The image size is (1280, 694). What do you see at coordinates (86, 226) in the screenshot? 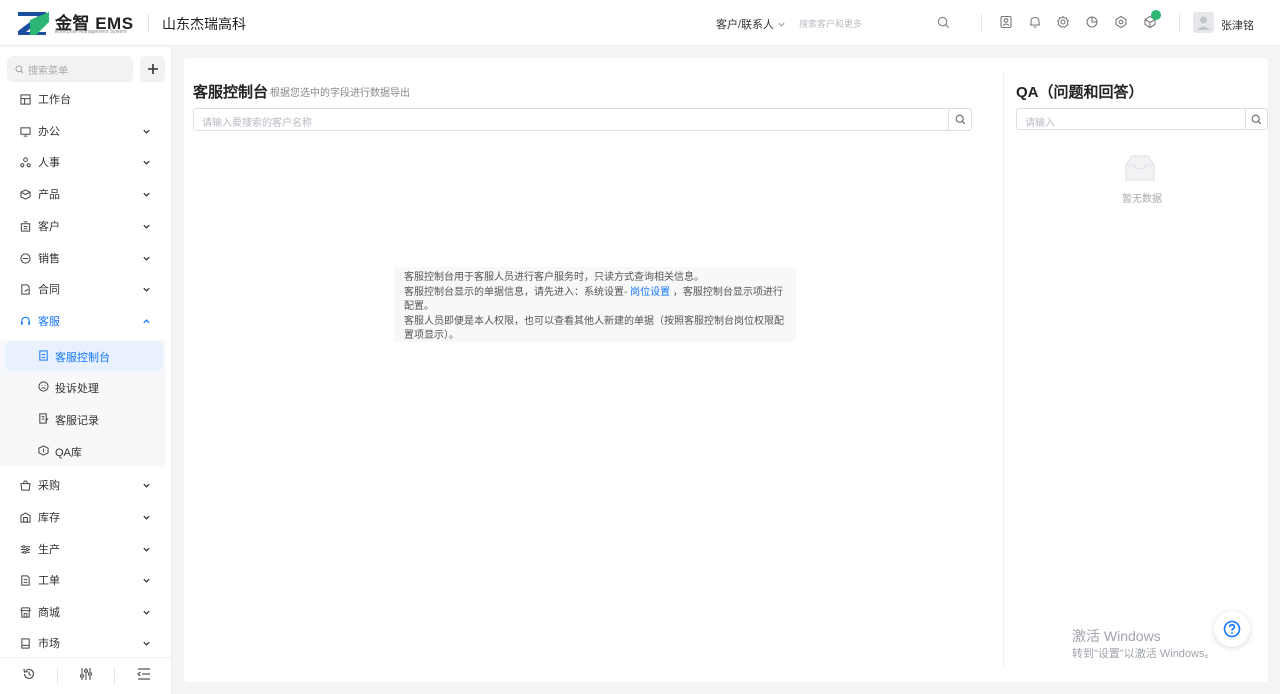
I see `sidebar-item-customer: 客户` at bounding box center [86, 226].